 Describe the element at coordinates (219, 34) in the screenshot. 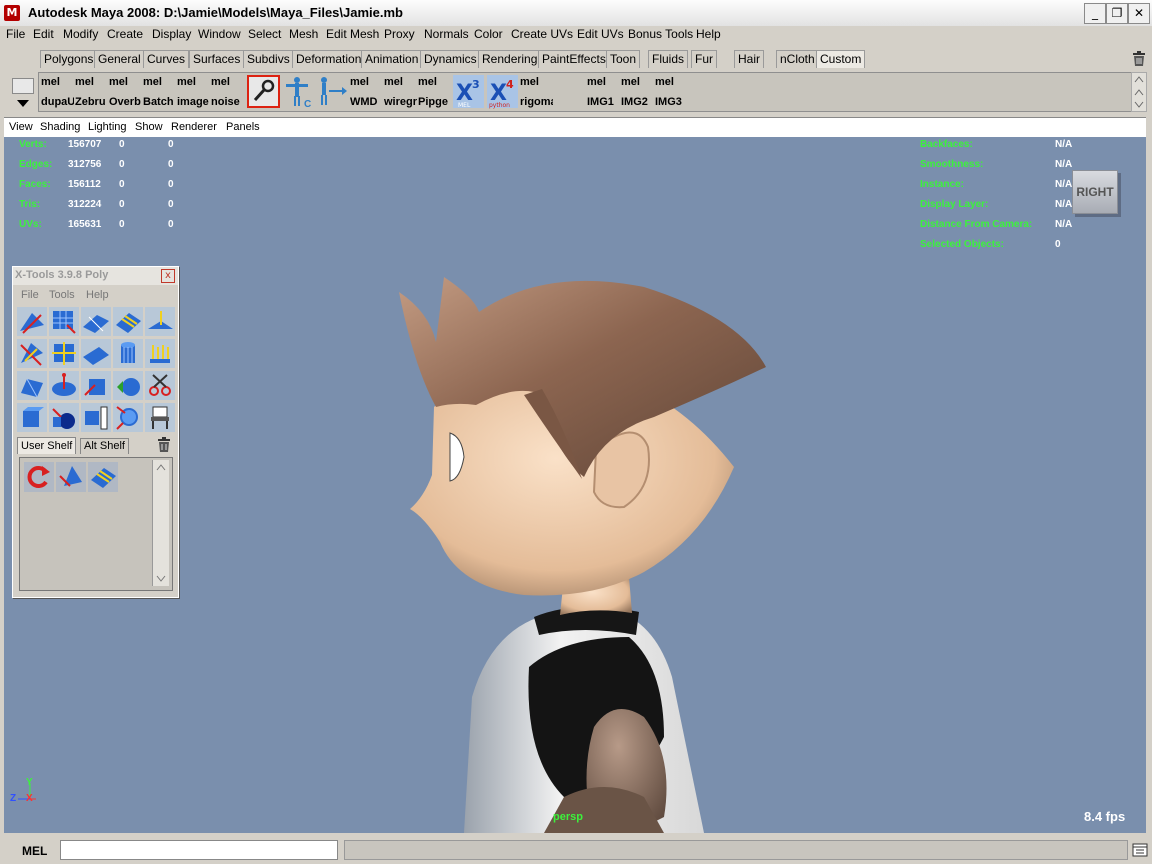

I see `menu-window: Window` at that location.